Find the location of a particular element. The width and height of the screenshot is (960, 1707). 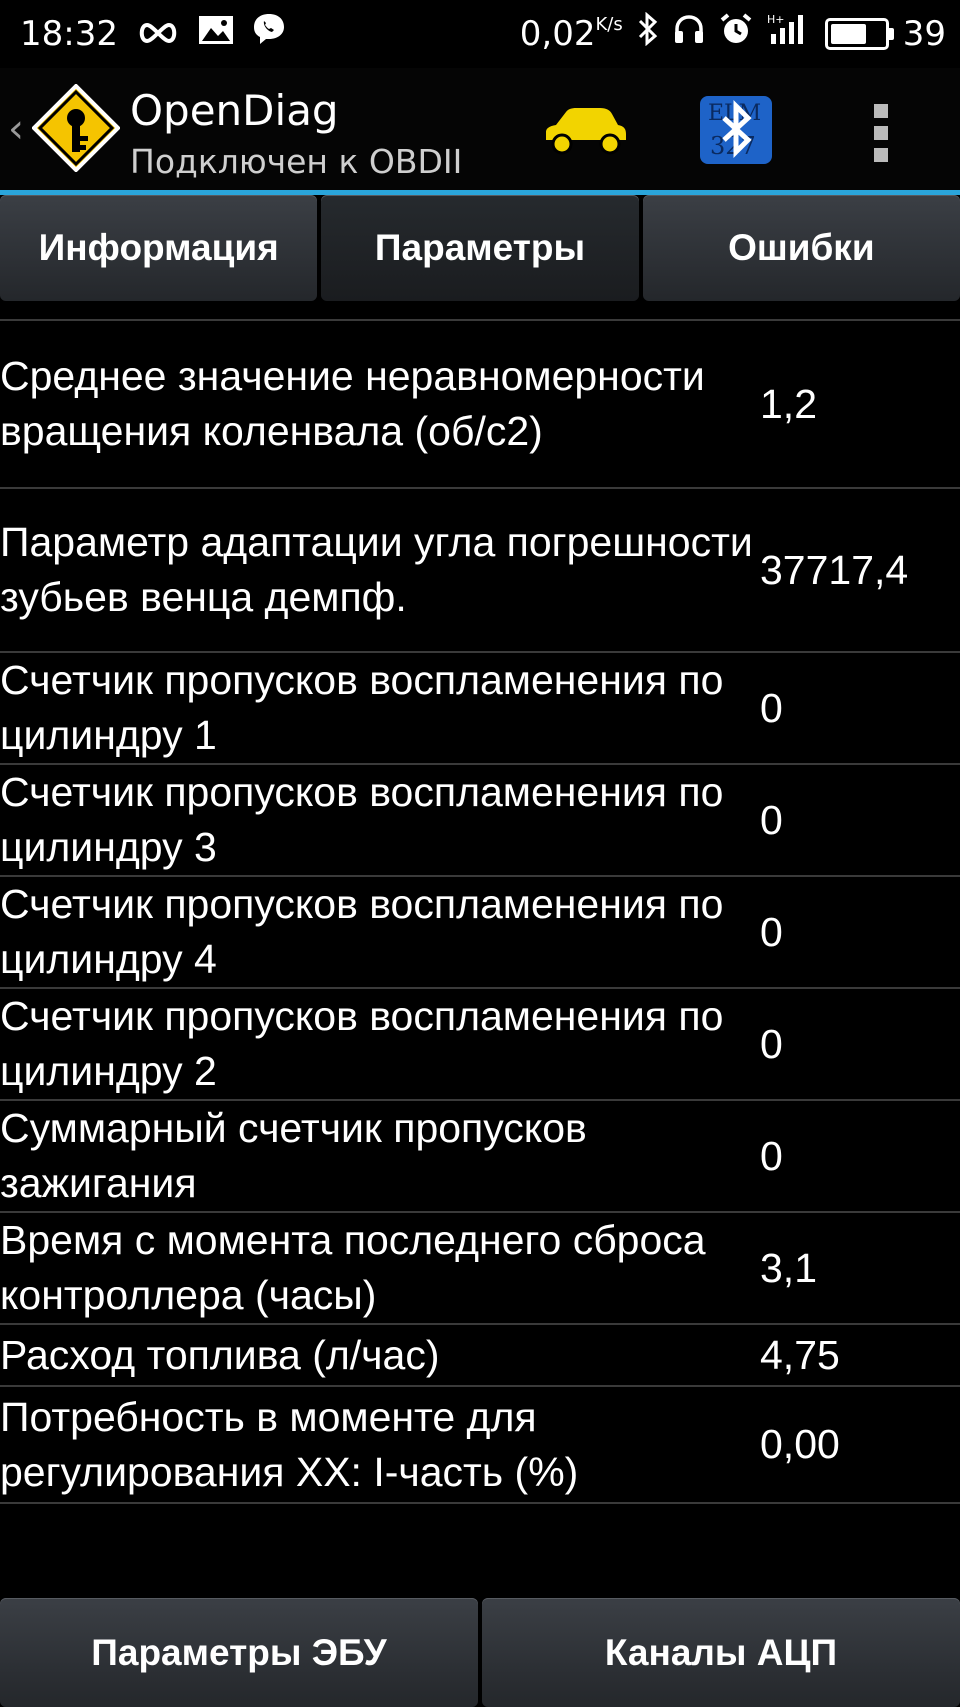

bottom-bar: Параметры ЭБУ Каналы АЦП is located at coordinates (480, 1652).